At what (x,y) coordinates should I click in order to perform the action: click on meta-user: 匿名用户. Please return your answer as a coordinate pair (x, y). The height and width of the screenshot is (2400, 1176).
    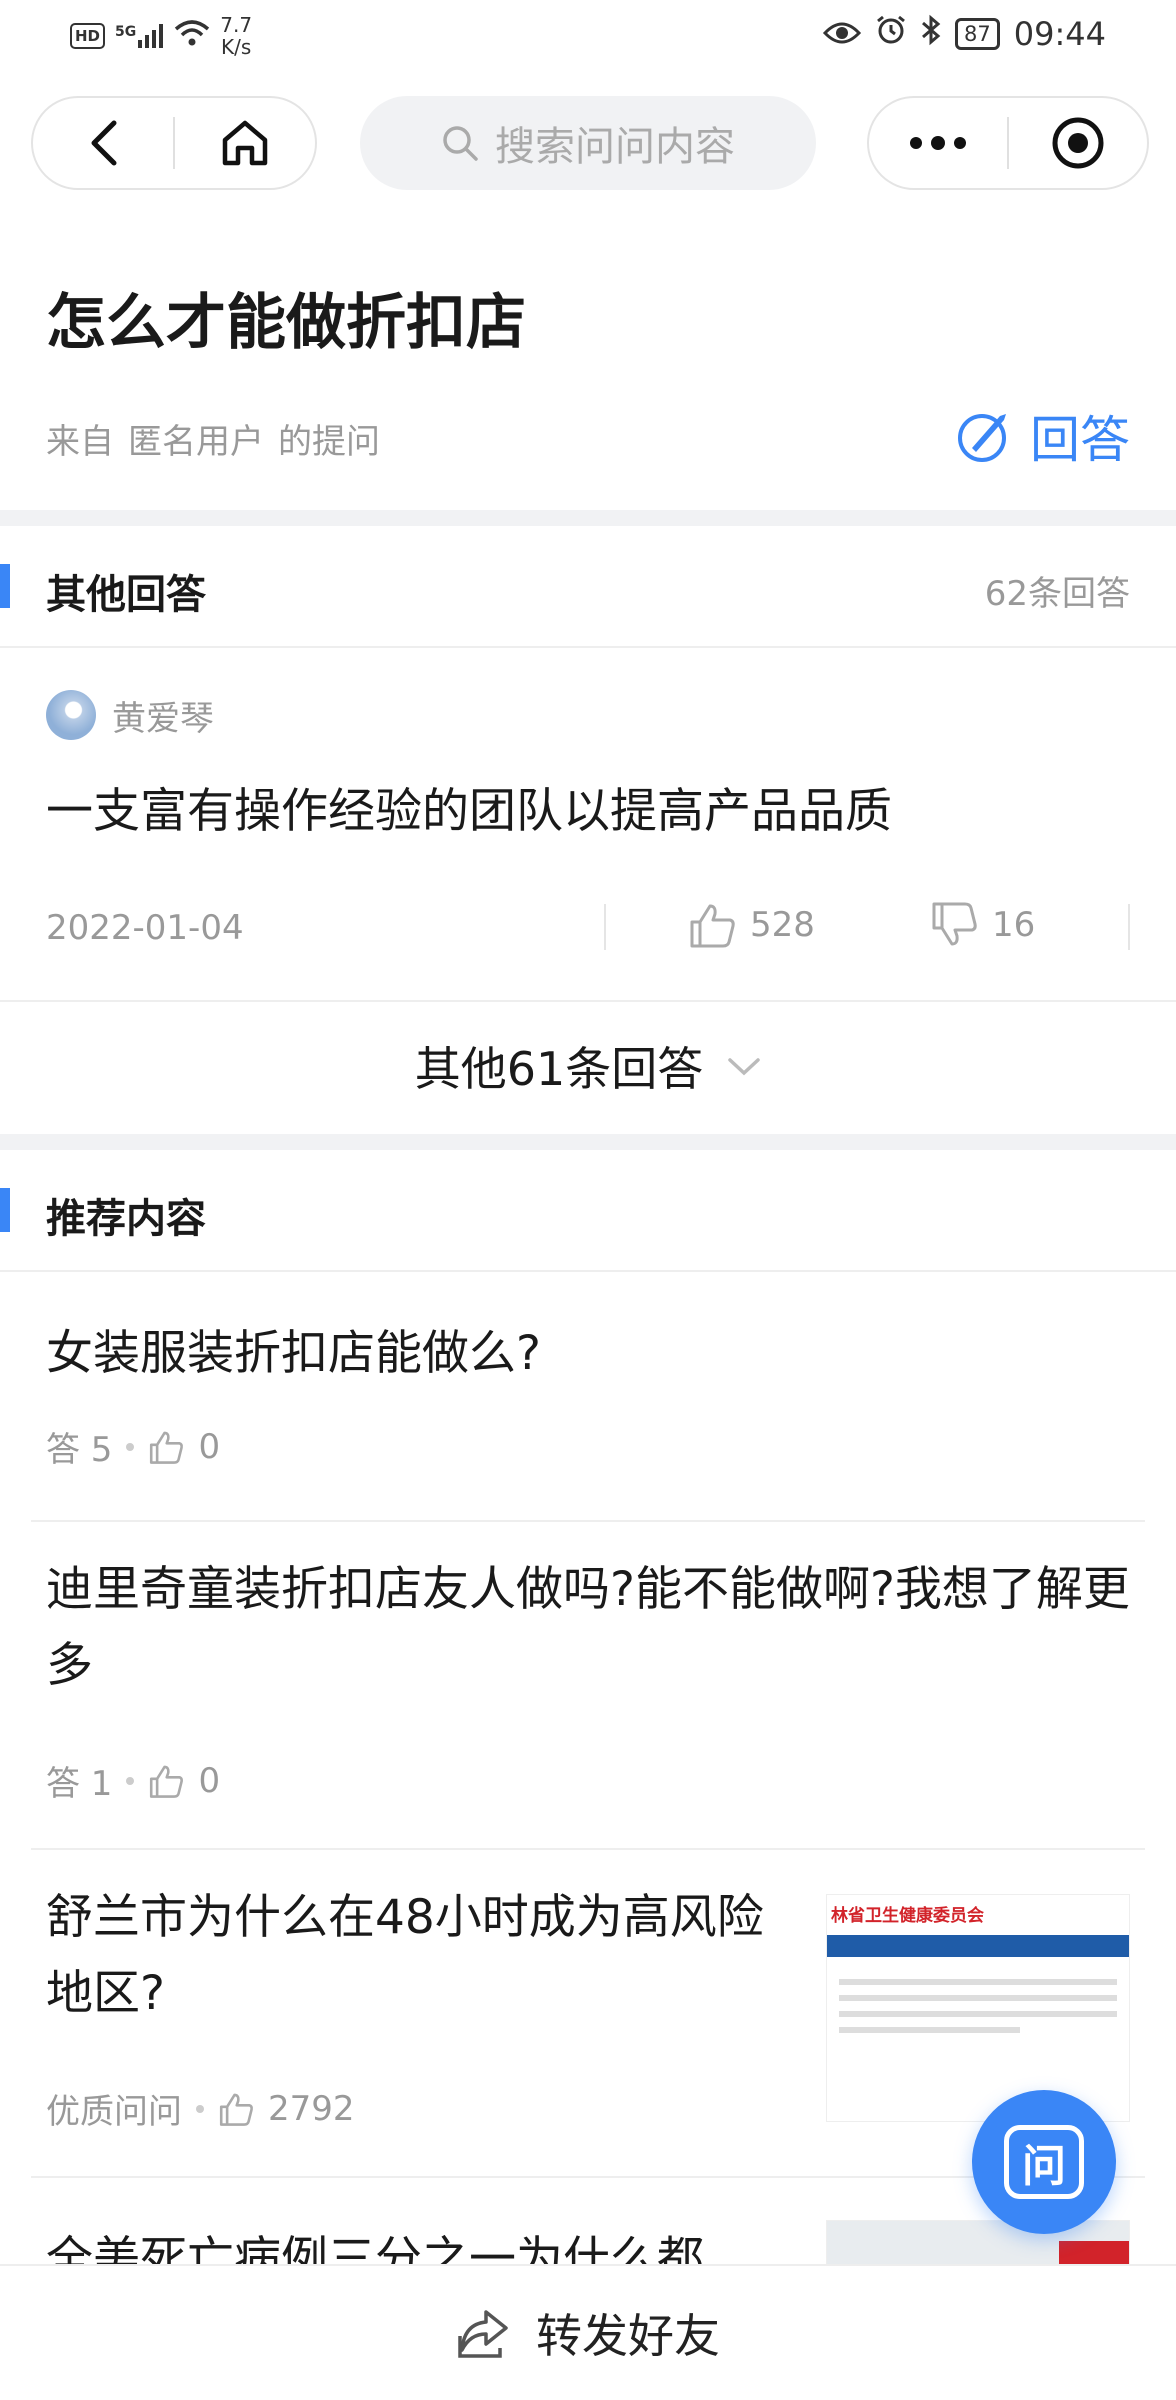
    Looking at the image, I should click on (196, 438).